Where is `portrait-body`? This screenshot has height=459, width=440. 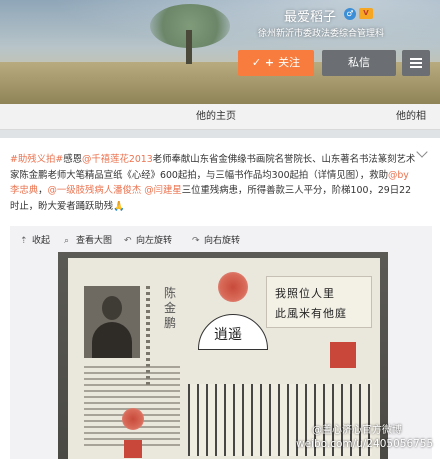
portrait-body is located at coordinates (112, 340).